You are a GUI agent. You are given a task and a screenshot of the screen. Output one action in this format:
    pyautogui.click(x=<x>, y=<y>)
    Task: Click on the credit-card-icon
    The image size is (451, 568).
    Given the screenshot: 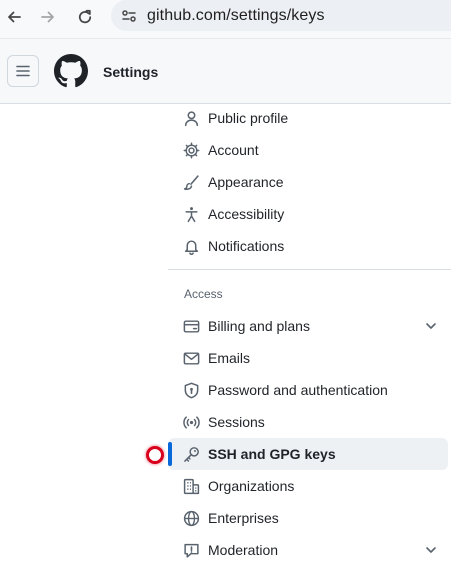 What is the action you would take?
    pyautogui.click(x=191, y=326)
    